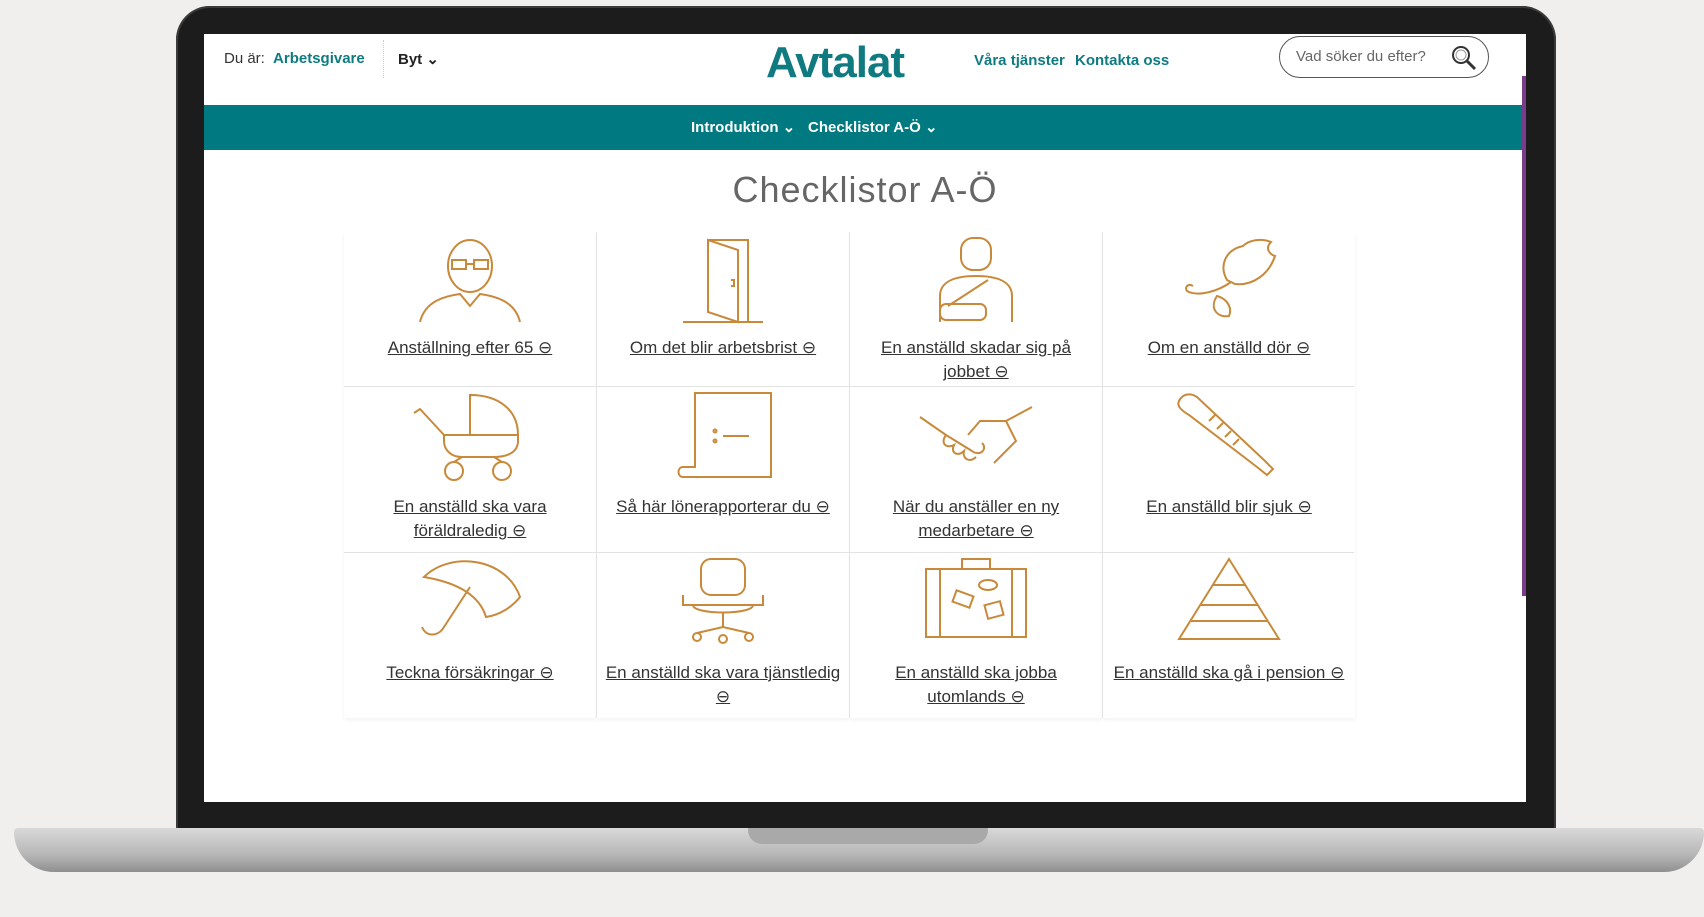  I want to click on card-label: Så här lönerapporterar du ⊖, so click(723, 507).